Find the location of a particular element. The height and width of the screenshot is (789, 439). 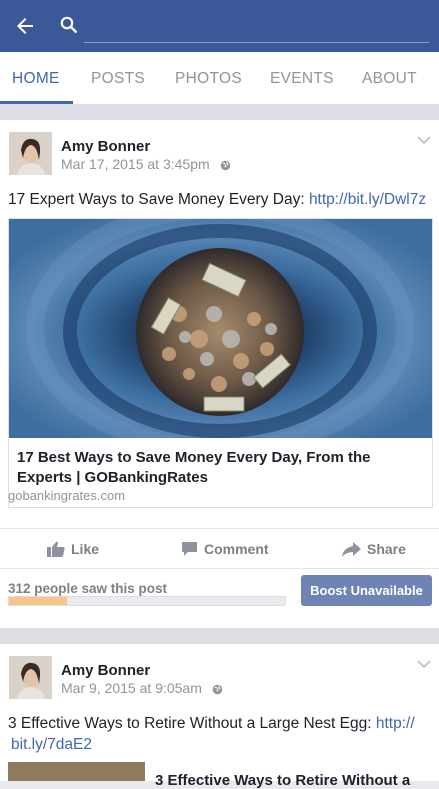

page-tabs: HOME POSTS PHOTOS EVENTS ABOUT is located at coordinates (219, 78).